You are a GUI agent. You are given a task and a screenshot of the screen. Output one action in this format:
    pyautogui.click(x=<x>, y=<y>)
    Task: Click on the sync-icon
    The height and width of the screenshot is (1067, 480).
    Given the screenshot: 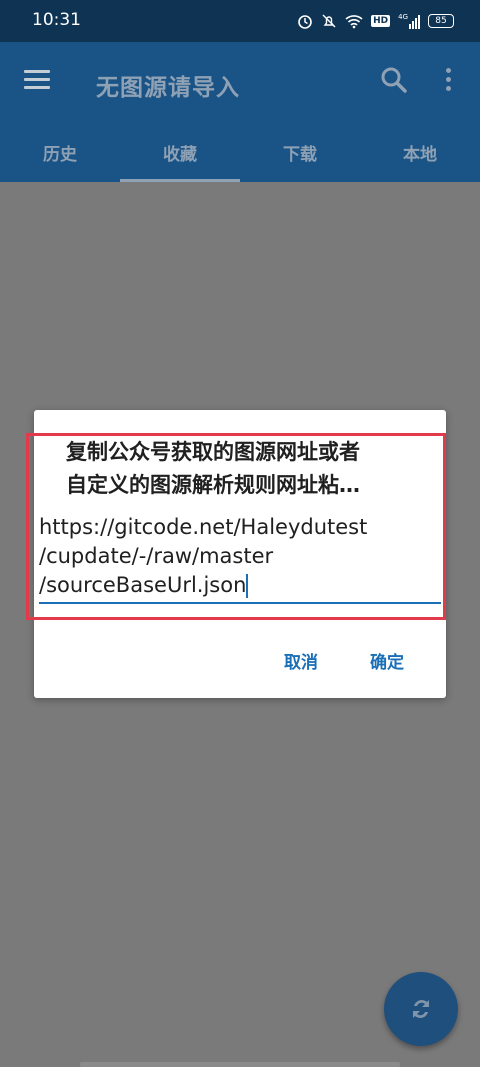 What is the action you would take?
    pyautogui.click(x=421, y=1009)
    